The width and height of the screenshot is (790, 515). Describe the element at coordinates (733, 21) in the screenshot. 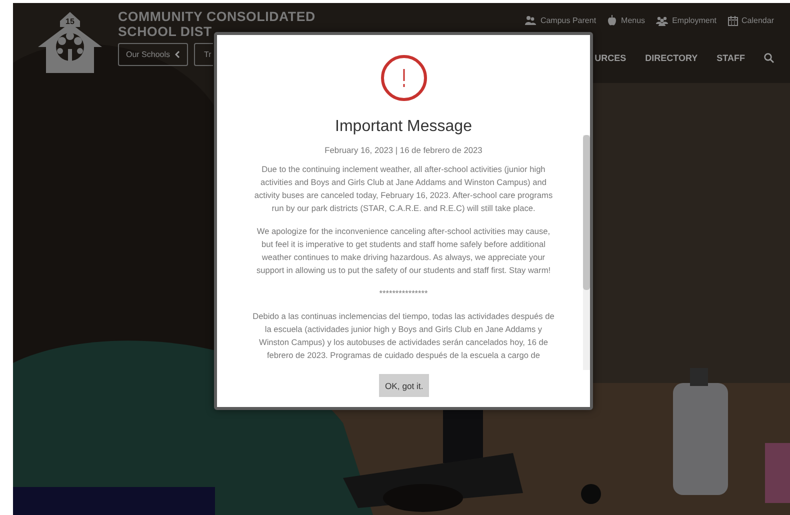

I see `calendar-icon` at that location.